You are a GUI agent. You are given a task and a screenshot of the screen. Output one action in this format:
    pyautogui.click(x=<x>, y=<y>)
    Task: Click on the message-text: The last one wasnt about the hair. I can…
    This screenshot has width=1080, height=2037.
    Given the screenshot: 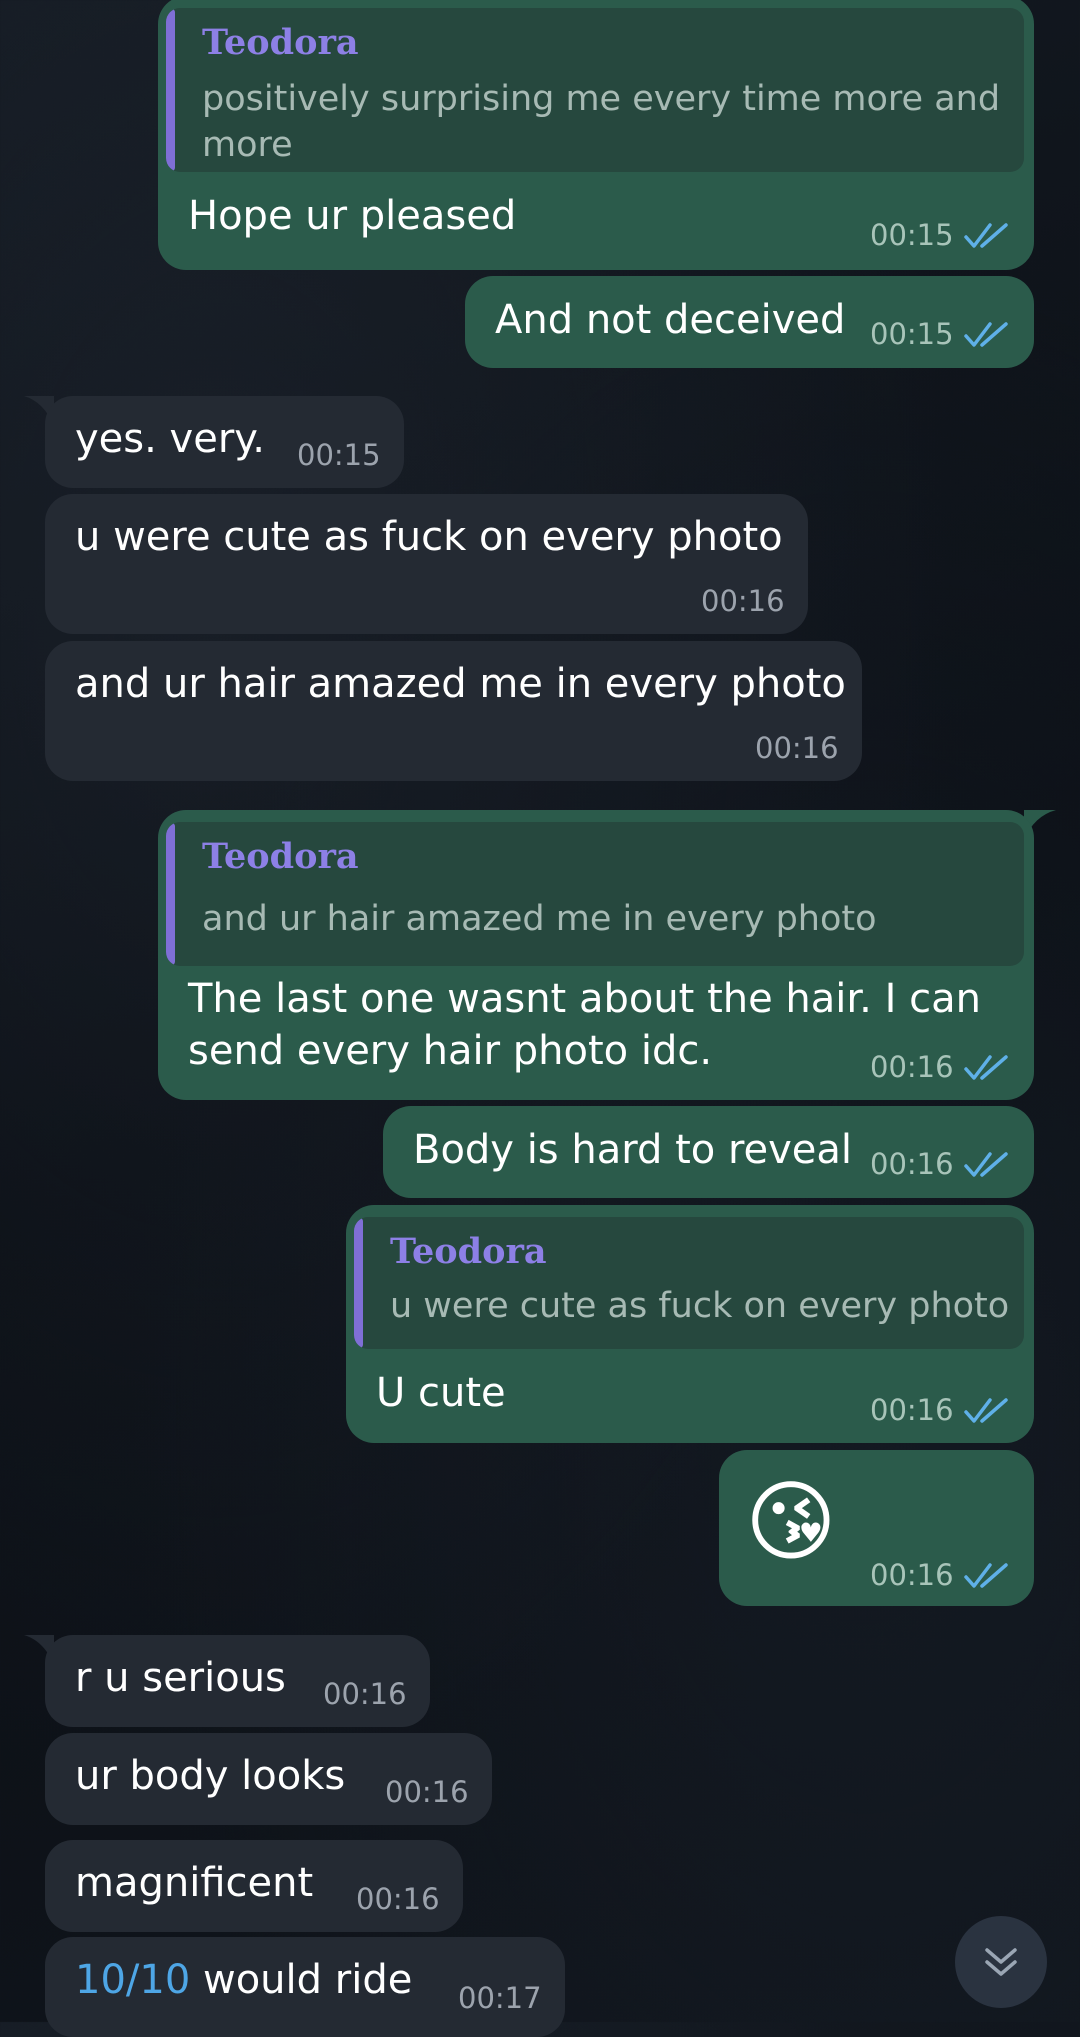 What is the action you would take?
    pyautogui.click(x=584, y=1025)
    